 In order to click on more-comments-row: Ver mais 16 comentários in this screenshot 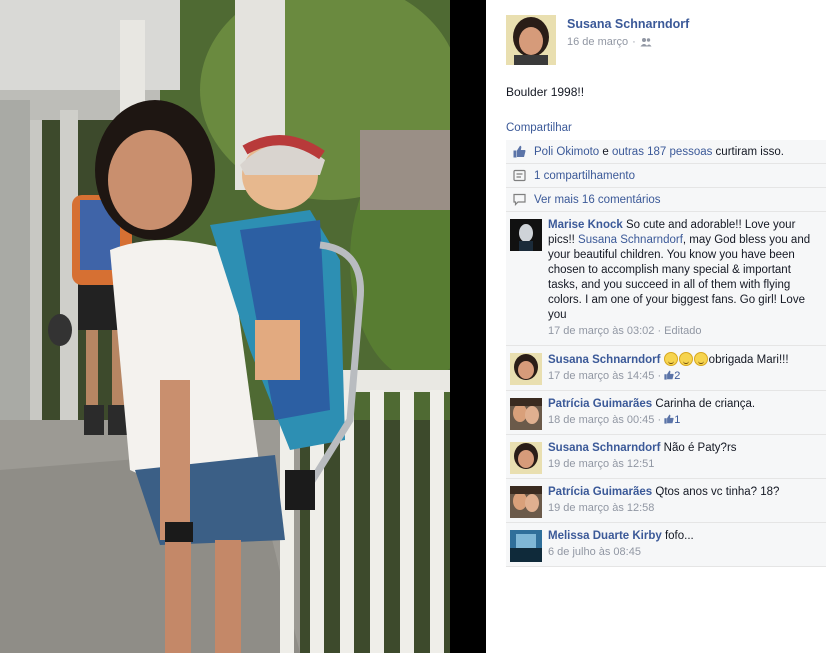, I will do `click(666, 200)`.